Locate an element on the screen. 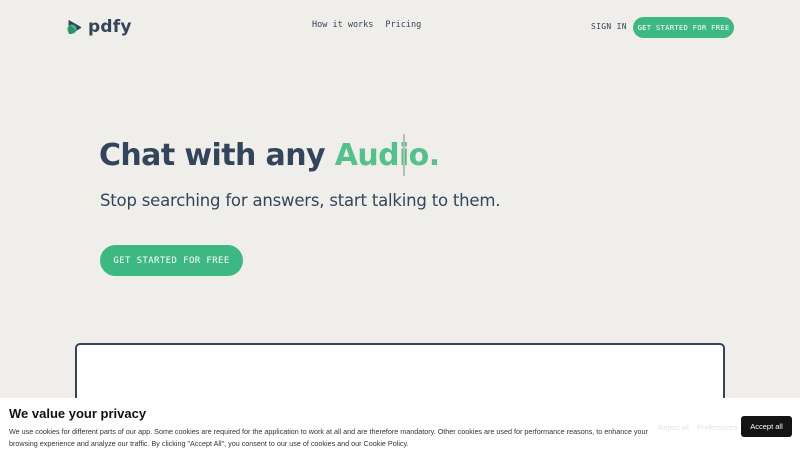 The image size is (800, 458). preferences-button: Preferences is located at coordinates (717, 427).